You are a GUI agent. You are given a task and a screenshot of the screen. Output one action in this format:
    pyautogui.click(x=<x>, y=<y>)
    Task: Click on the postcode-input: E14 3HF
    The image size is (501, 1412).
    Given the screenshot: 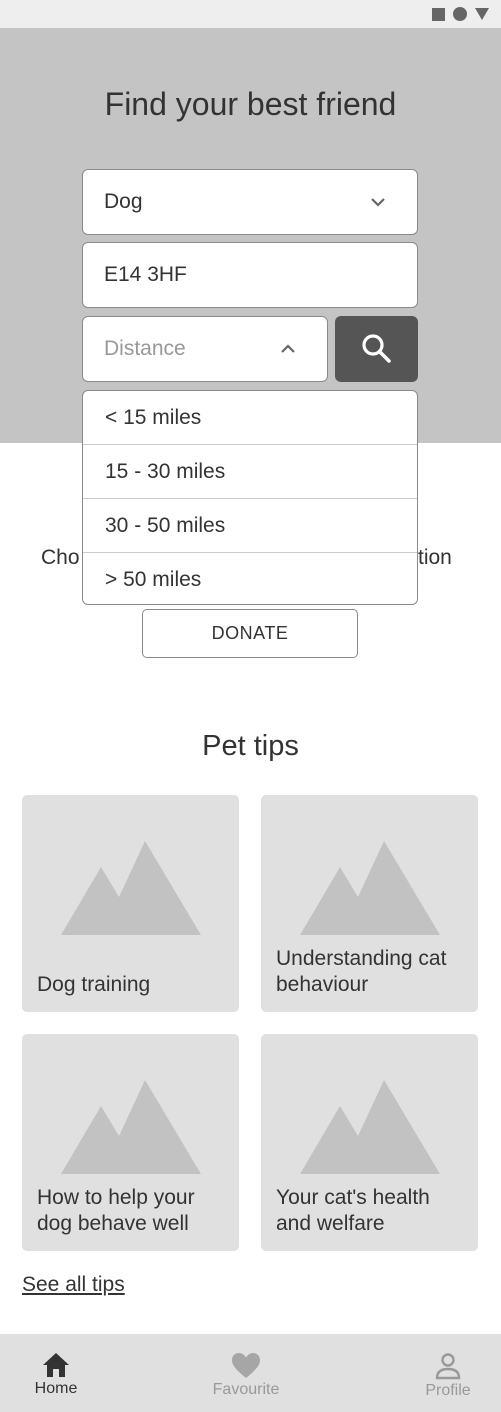 What is the action you would take?
    pyautogui.click(x=250, y=275)
    